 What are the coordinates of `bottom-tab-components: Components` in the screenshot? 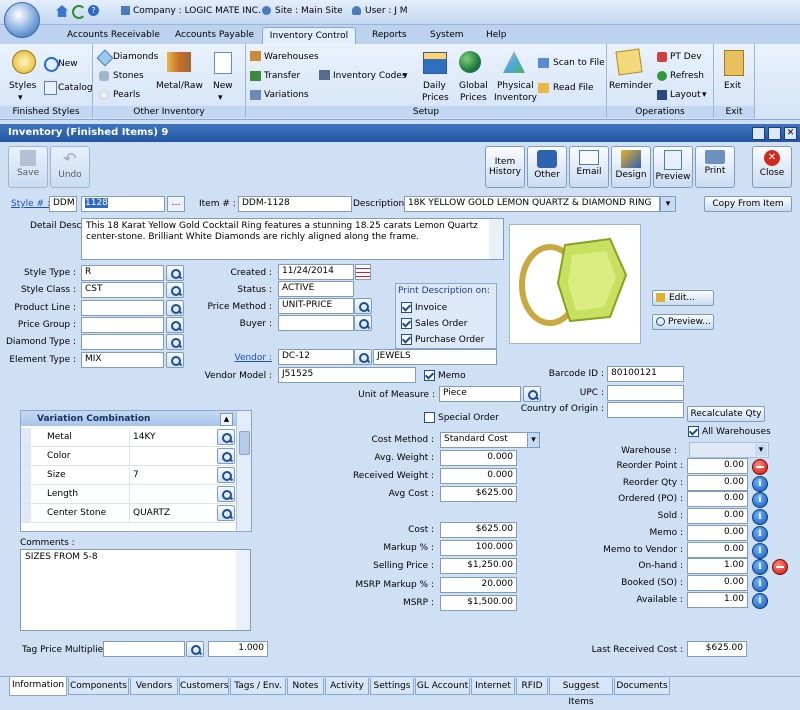 It's located at (98, 686).